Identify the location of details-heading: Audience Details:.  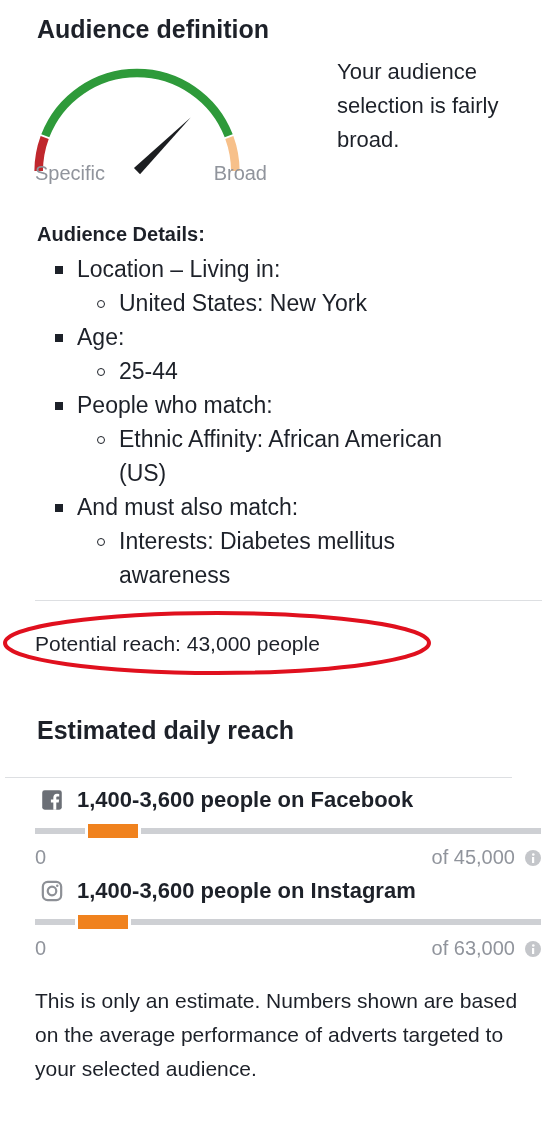
(121, 234).